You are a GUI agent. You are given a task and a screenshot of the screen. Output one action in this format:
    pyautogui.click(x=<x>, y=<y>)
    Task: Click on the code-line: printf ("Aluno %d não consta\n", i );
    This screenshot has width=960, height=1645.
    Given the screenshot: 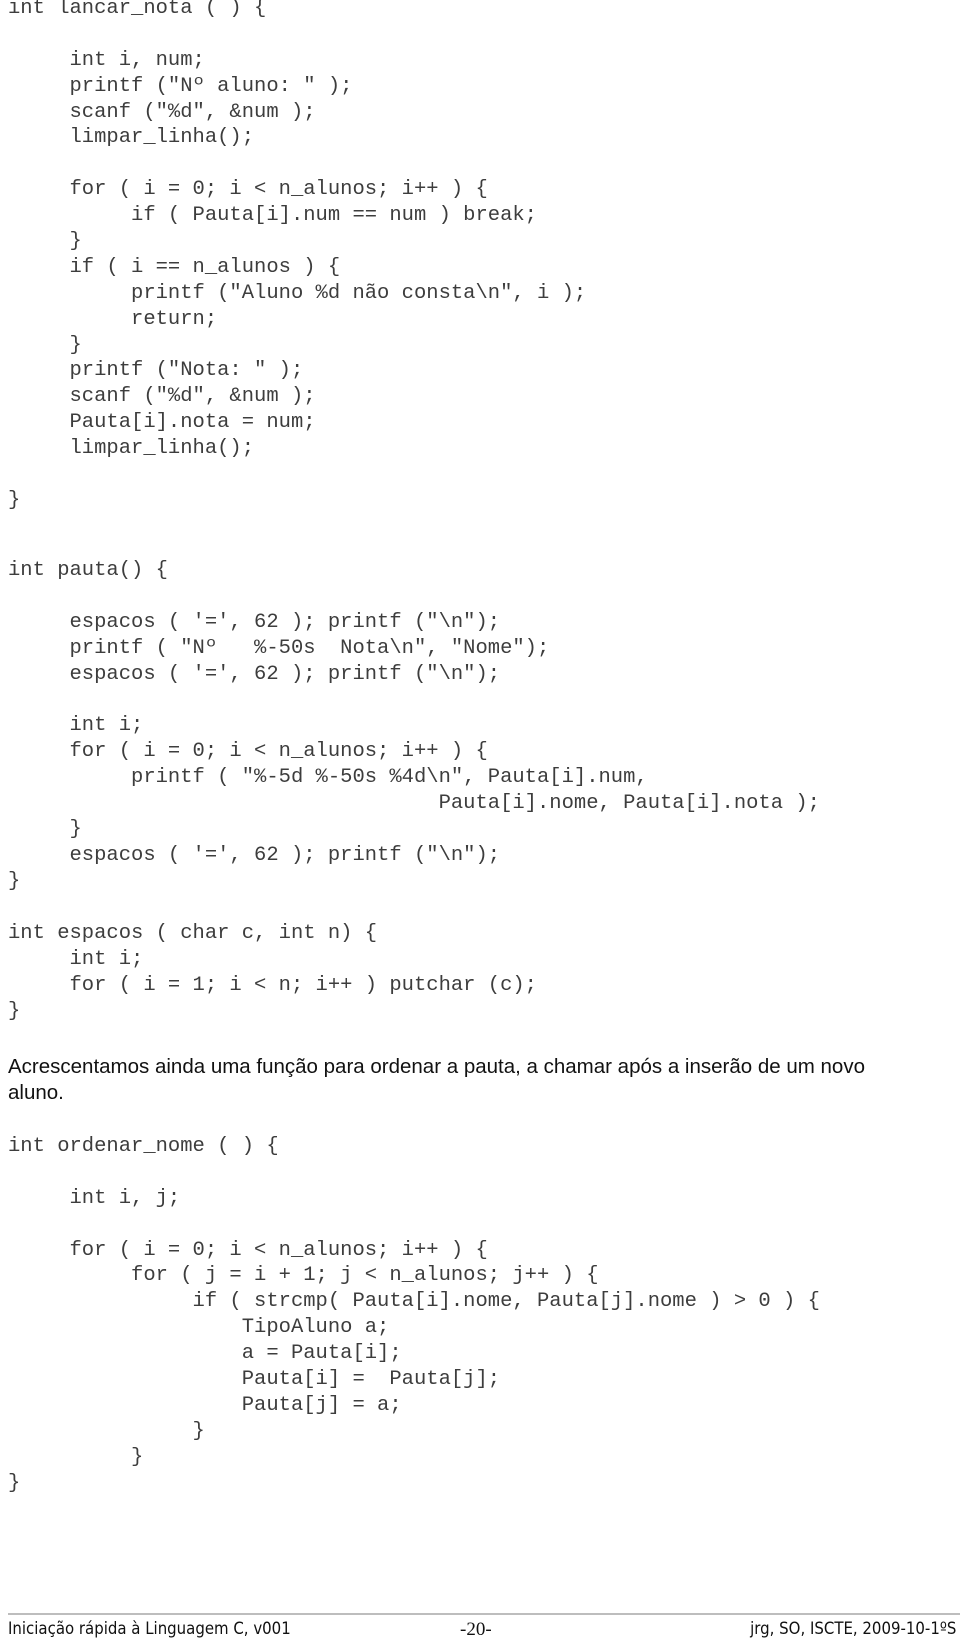 What is the action you would take?
    pyautogui.click(x=297, y=293)
    